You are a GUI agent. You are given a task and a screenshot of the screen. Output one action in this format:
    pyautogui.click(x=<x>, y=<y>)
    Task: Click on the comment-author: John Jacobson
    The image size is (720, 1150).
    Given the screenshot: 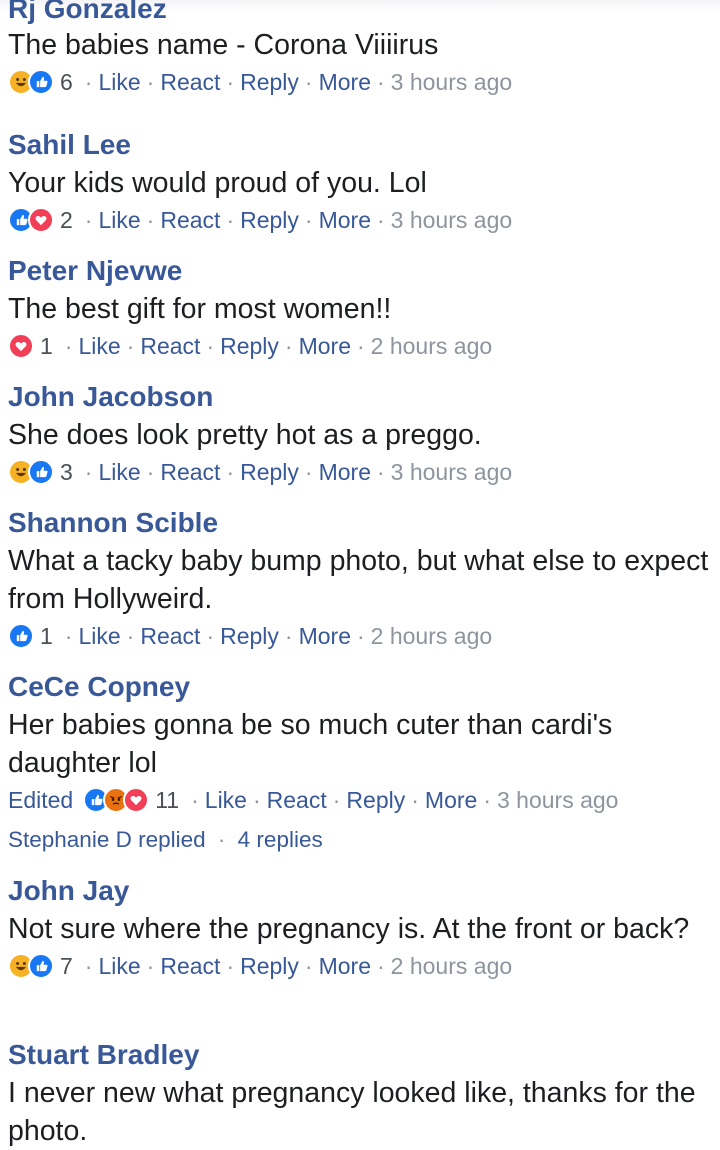 What is the action you would take?
    pyautogui.click(x=361, y=397)
    